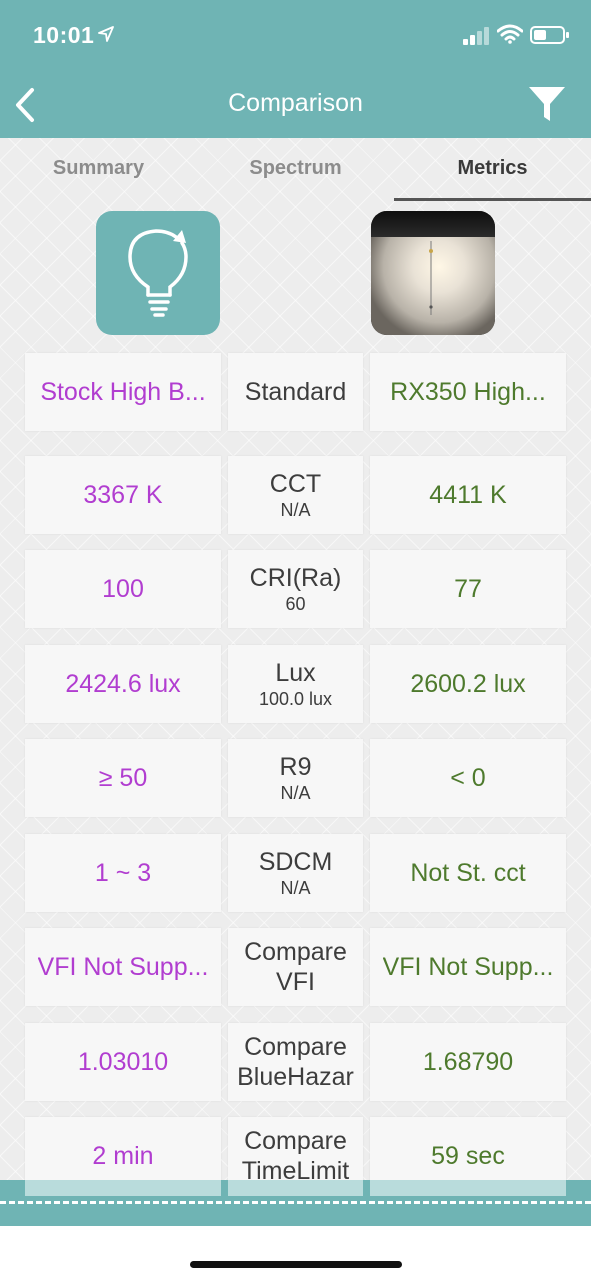 The height and width of the screenshot is (1280, 591). I want to click on standard-cell: Standard, so click(295, 392).